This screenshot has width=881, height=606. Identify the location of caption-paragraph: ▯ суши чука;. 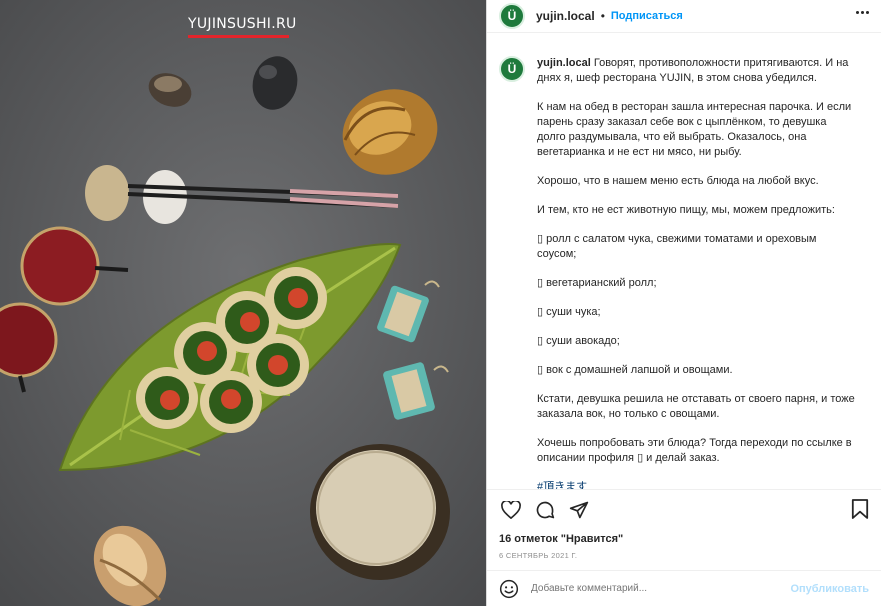
(569, 312).